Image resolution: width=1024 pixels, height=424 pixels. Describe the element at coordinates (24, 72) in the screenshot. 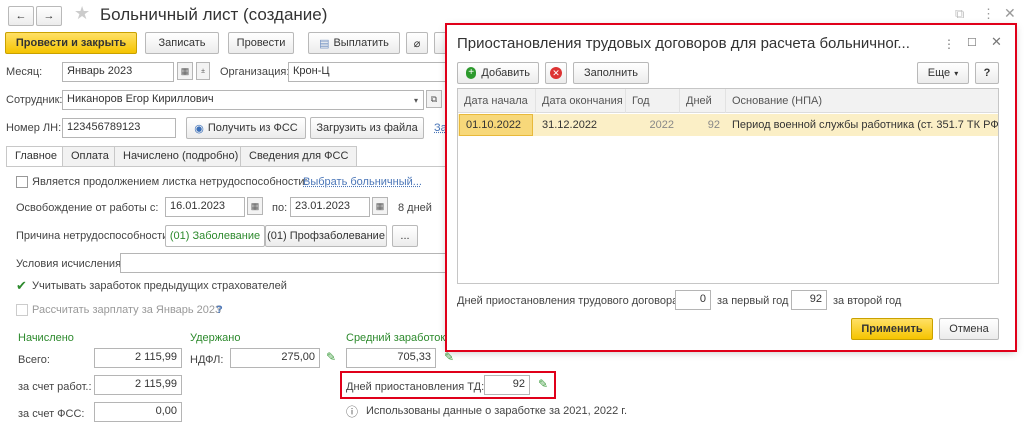

I see `month-label: Месяц:` at that location.